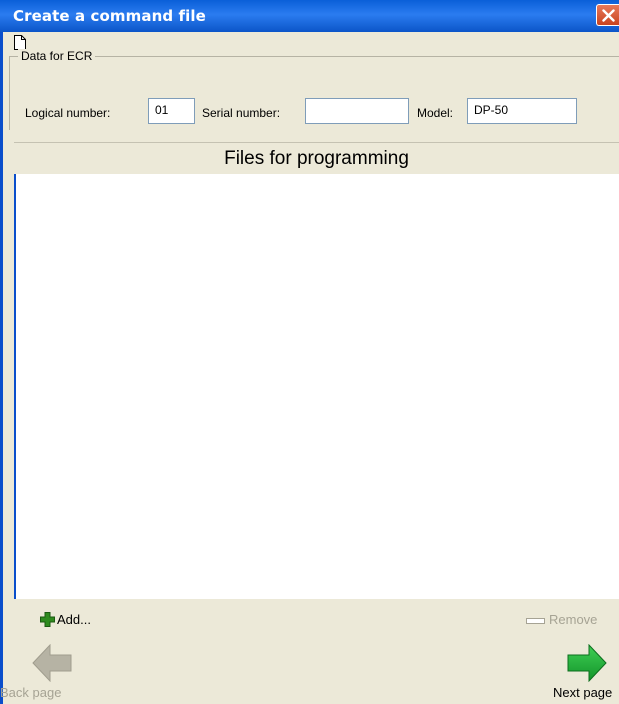 The height and width of the screenshot is (704, 619). What do you see at coordinates (20, 42) in the screenshot?
I see `new-document-icon` at bounding box center [20, 42].